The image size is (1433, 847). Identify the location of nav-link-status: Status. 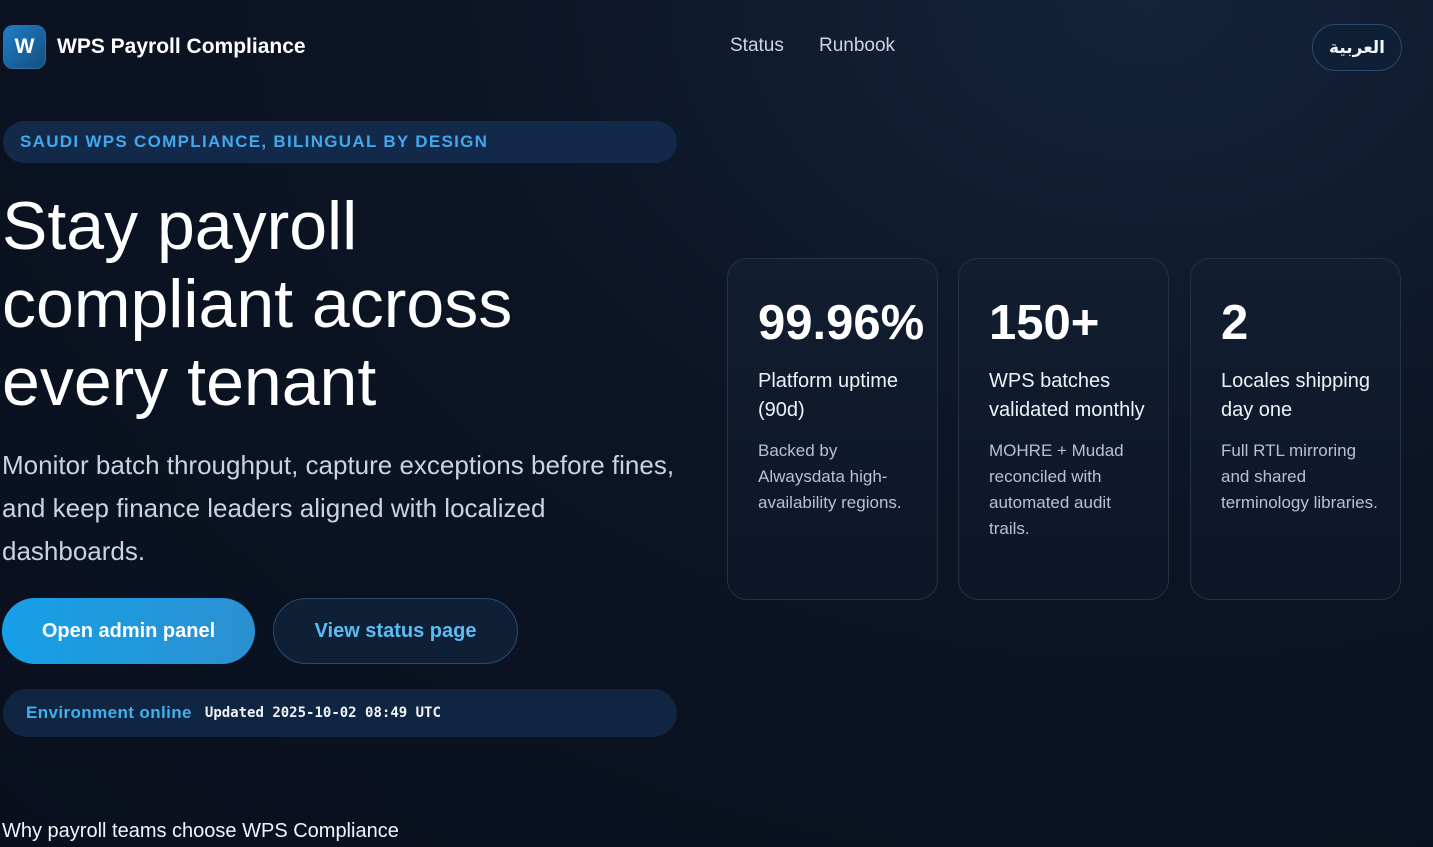
(757, 46).